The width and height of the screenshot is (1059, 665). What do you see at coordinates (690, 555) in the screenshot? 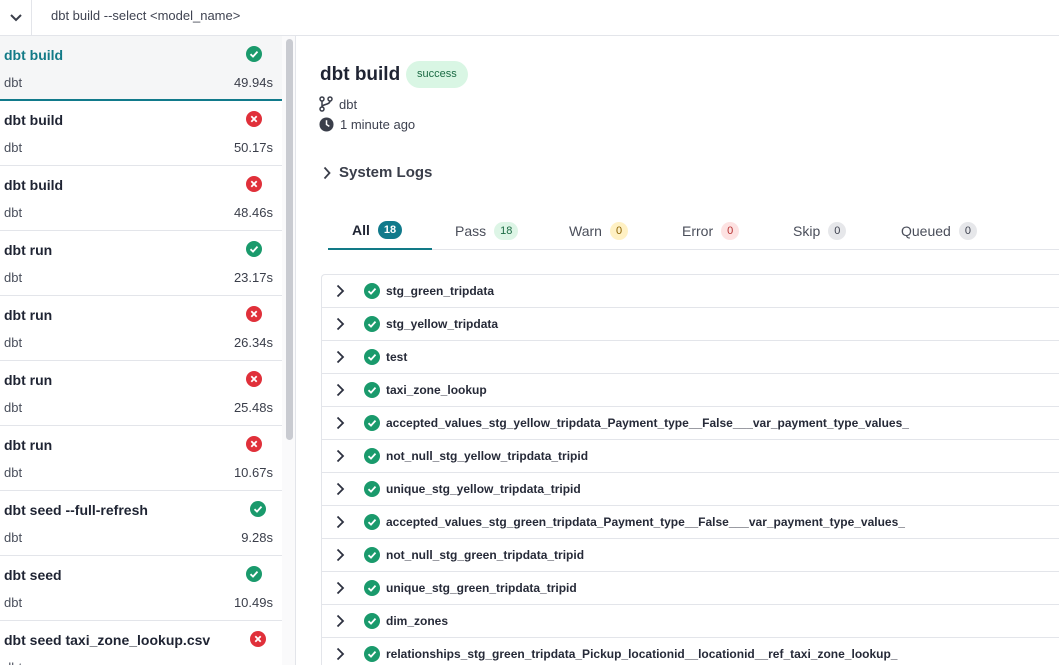
I see `result-row: not_null_stg_green_tripdata_tripid` at bounding box center [690, 555].